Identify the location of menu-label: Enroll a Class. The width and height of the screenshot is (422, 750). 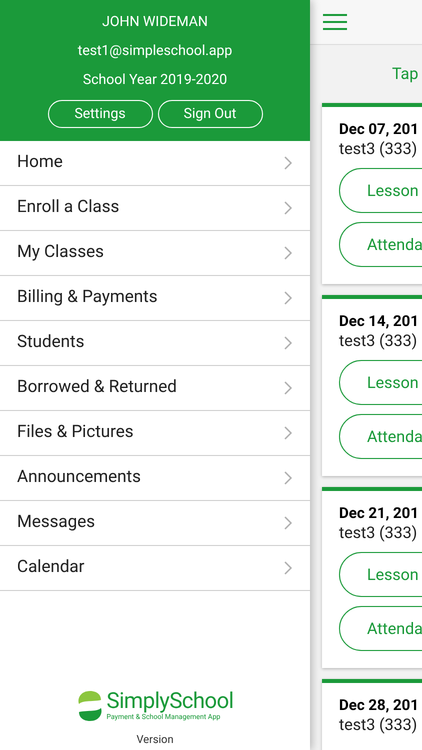
(68, 208).